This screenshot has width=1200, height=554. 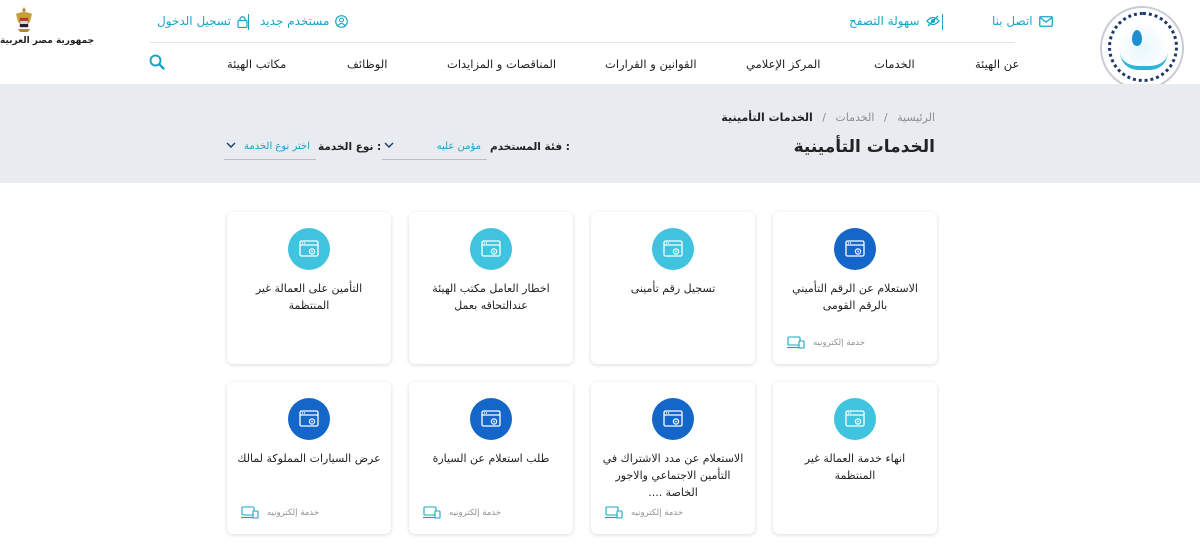 What do you see at coordinates (367, 64) in the screenshot?
I see `nav-jobs: الوظائف` at bounding box center [367, 64].